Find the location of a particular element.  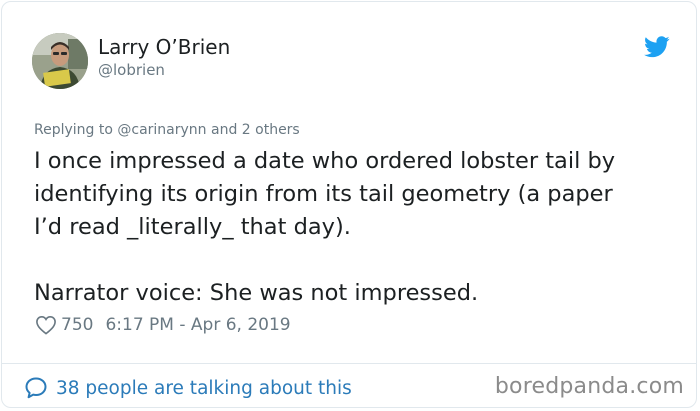

tweet-meta: 750 6:17 PM - Apr 6, 2019 is located at coordinates (163, 325).